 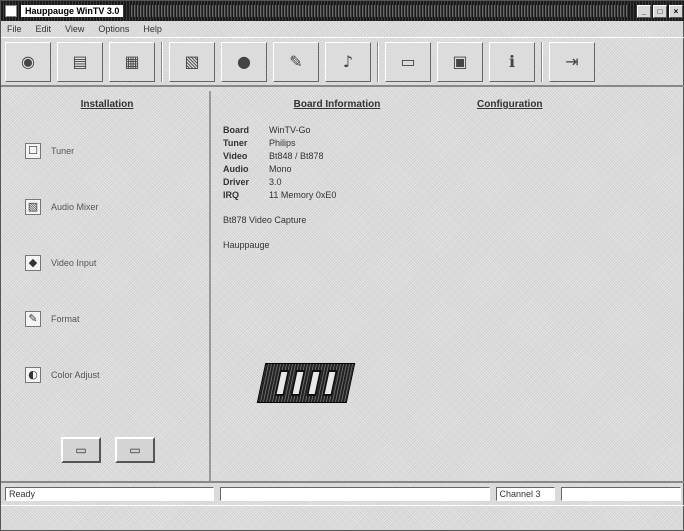 I want to click on toolbar-tv-button: ◉, so click(x=28, y=61).